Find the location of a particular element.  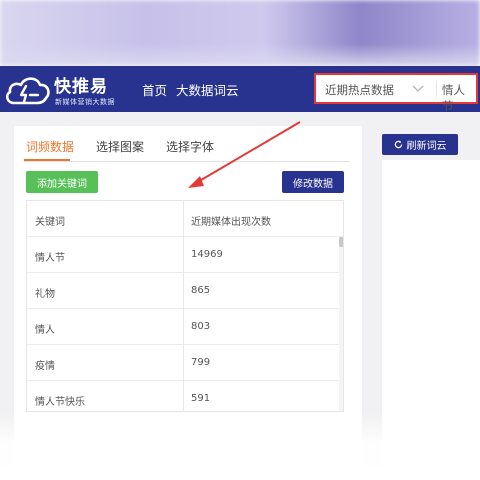

table-scrollbar is located at coordinates (341, 324).